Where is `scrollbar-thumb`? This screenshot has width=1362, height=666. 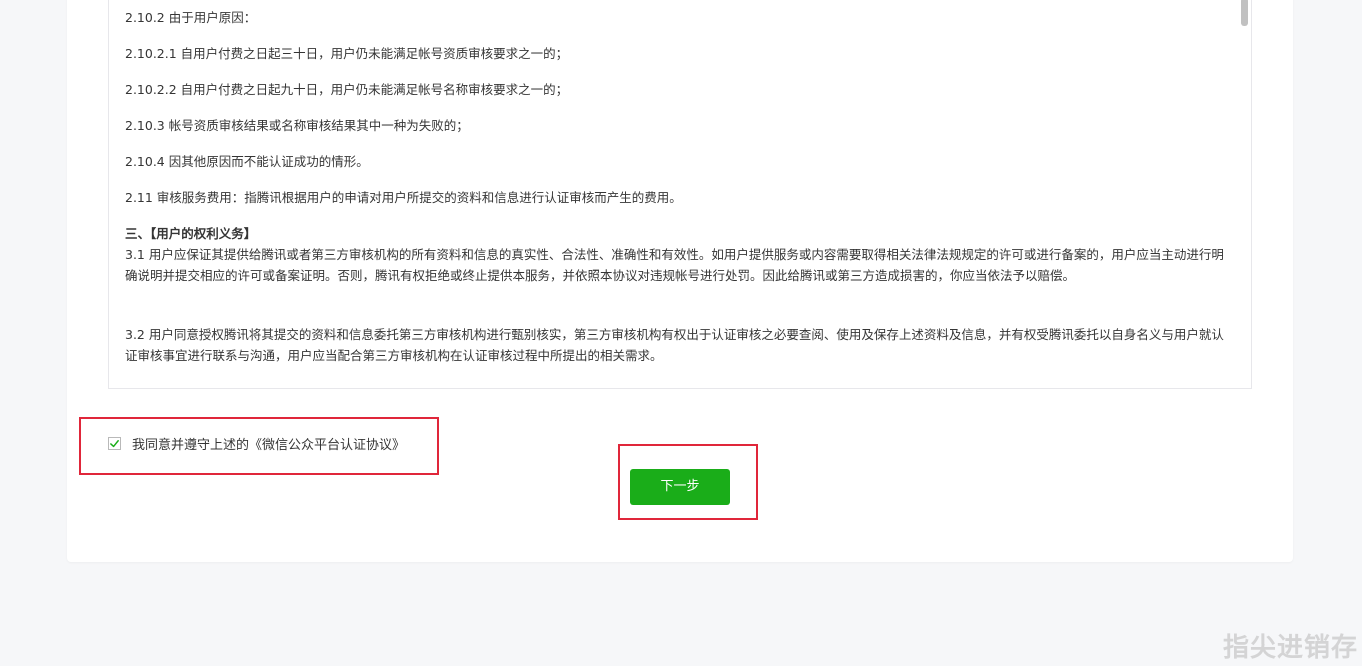
scrollbar-thumb is located at coordinates (1244, 13).